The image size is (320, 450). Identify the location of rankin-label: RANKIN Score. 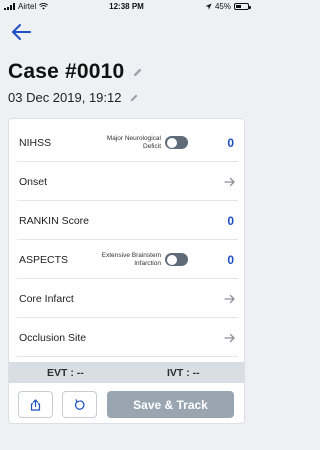
(54, 220).